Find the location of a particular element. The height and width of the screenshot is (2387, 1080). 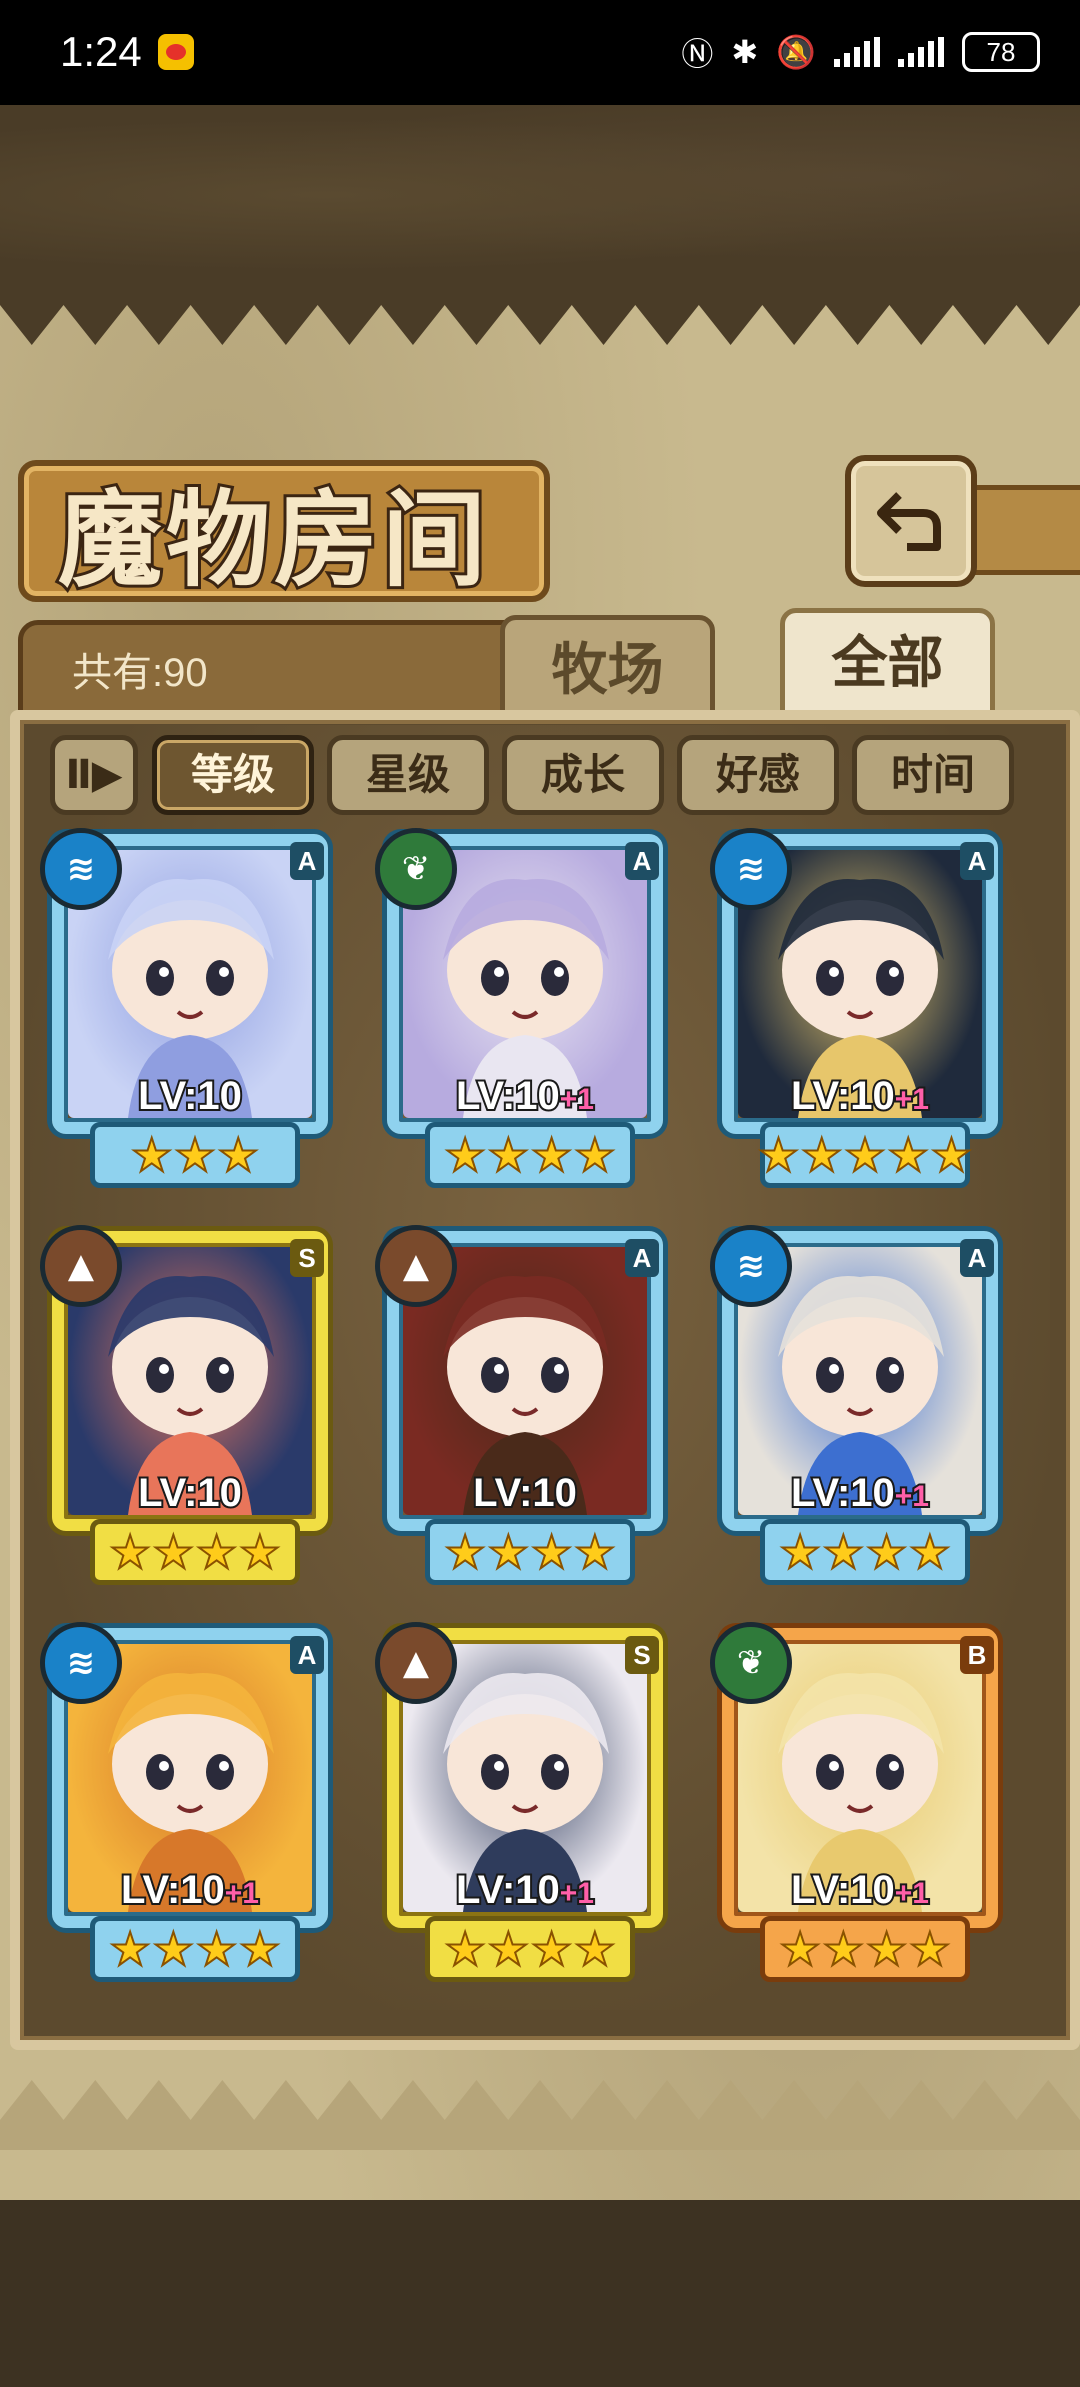

star-rating: ★ ★ ★ is located at coordinates (195, 1155).